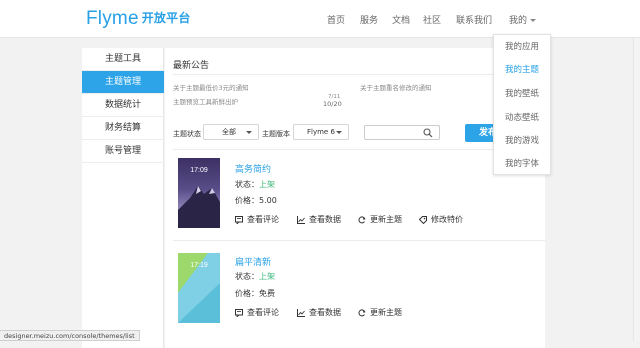 The height and width of the screenshot is (348, 640). I want to click on theme-thumbnail: 17:19, so click(199, 288).